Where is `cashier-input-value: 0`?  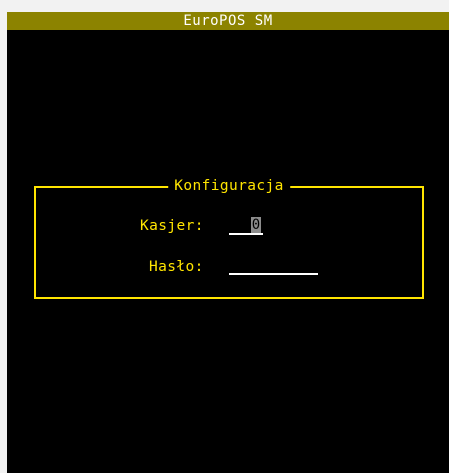 cashier-input-value: 0 is located at coordinates (256, 225).